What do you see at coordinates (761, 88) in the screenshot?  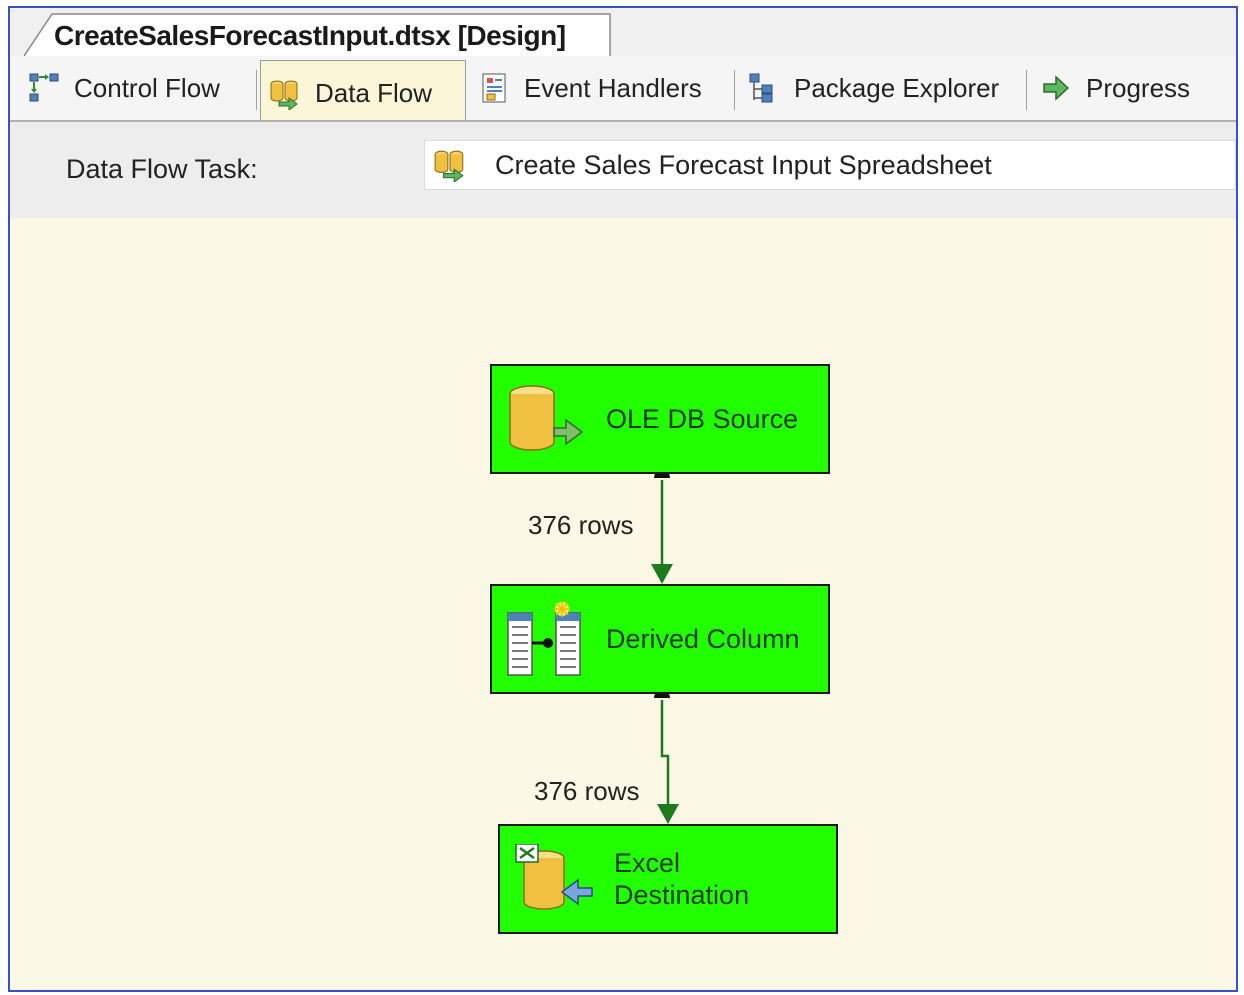 I see `package-explorer-icon` at bounding box center [761, 88].